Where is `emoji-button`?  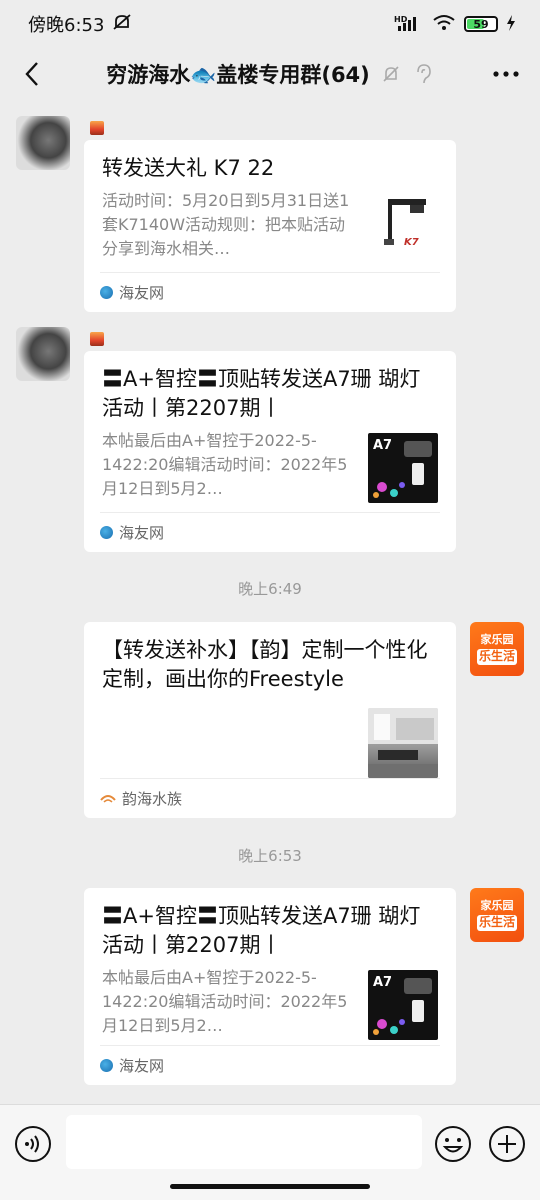 emoji-button is located at coordinates (453, 1144).